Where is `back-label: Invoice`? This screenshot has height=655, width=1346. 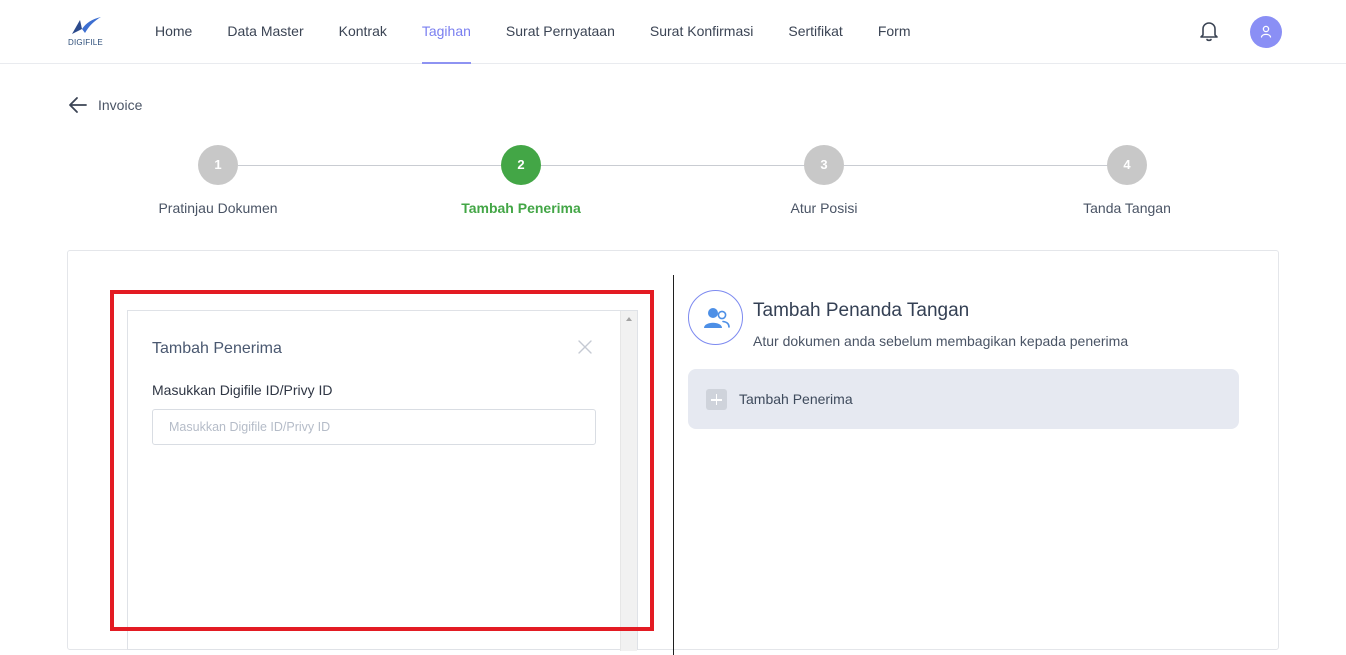 back-label: Invoice is located at coordinates (120, 105).